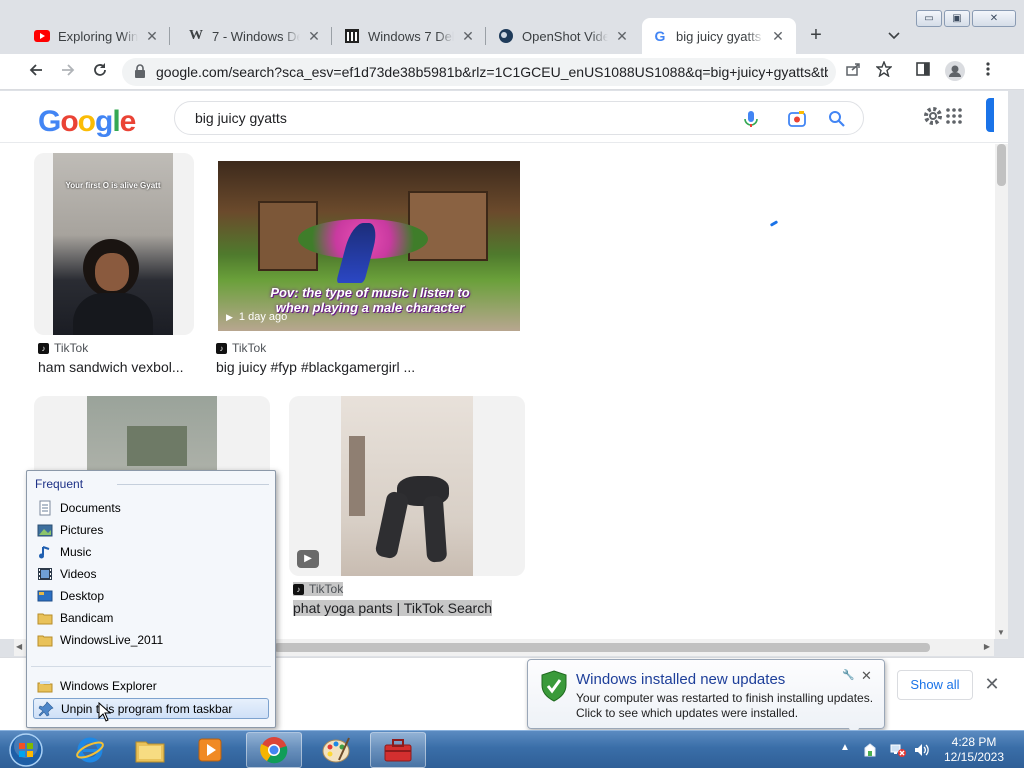  Describe the element at coordinates (151, 618) in the screenshot. I see `jump-list-item-bandicam: Bandicam` at that location.